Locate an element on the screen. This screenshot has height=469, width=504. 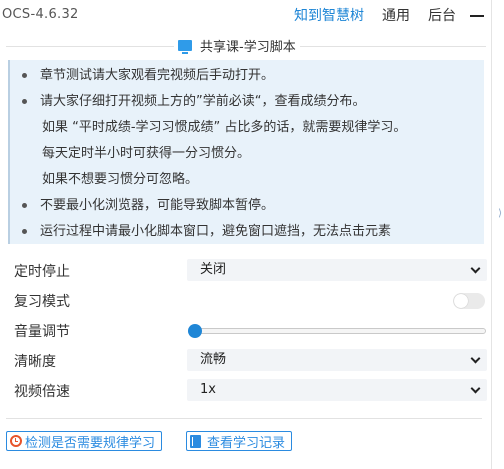
setting-review-mode: 复习模式 is located at coordinates (248, 301).